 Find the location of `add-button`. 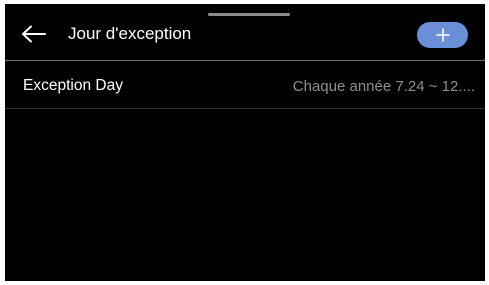

add-button is located at coordinates (442, 35).